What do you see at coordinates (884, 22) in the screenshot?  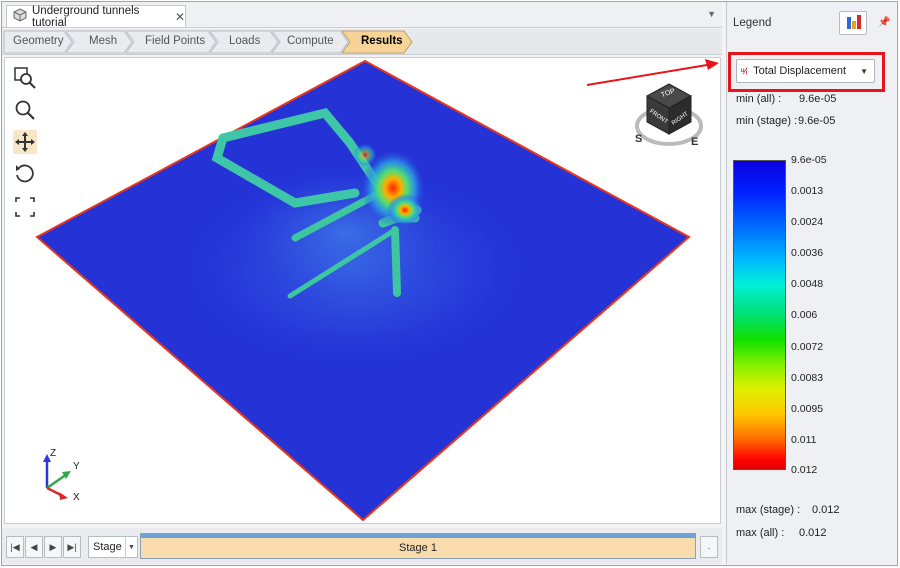 I see `pin-icon: 📌` at bounding box center [884, 22].